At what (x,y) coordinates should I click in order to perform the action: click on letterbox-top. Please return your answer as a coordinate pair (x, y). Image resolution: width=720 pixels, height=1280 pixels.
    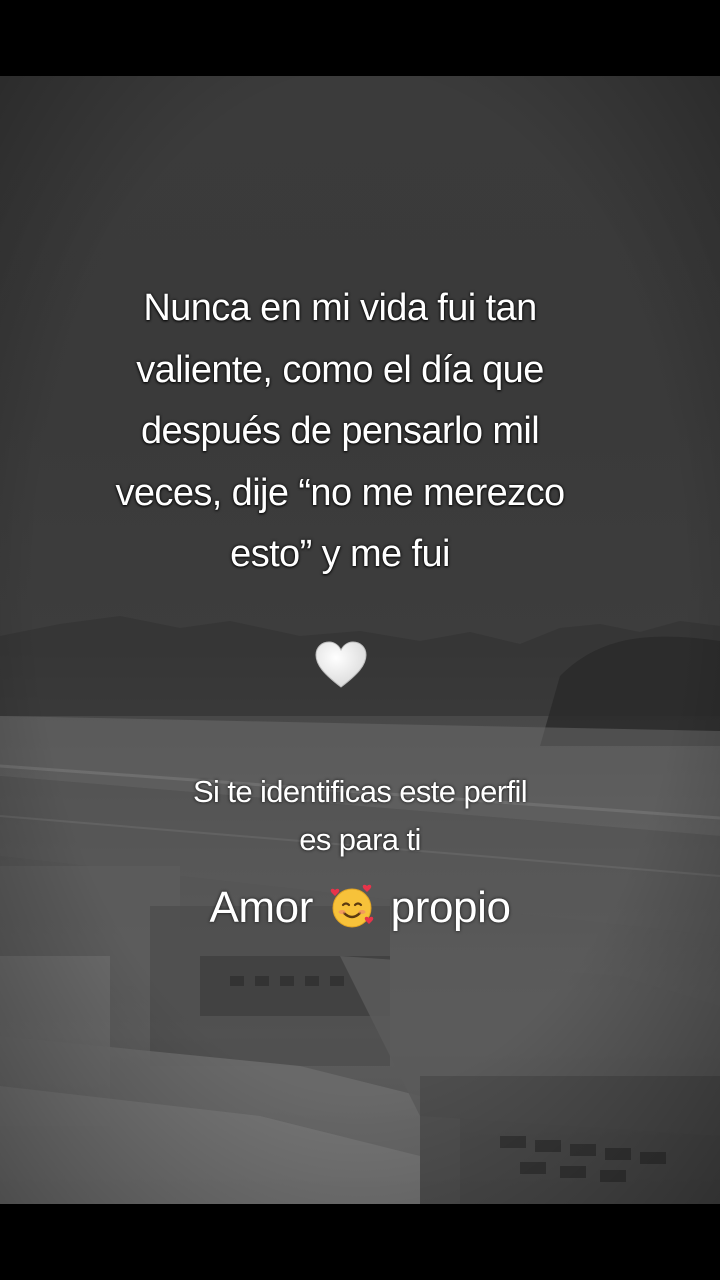
    Looking at the image, I should click on (360, 38).